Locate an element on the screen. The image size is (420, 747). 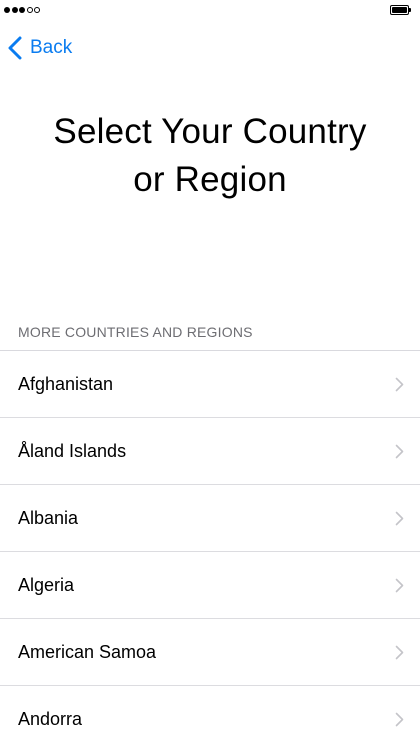
battery-icon is located at coordinates (401, 10).